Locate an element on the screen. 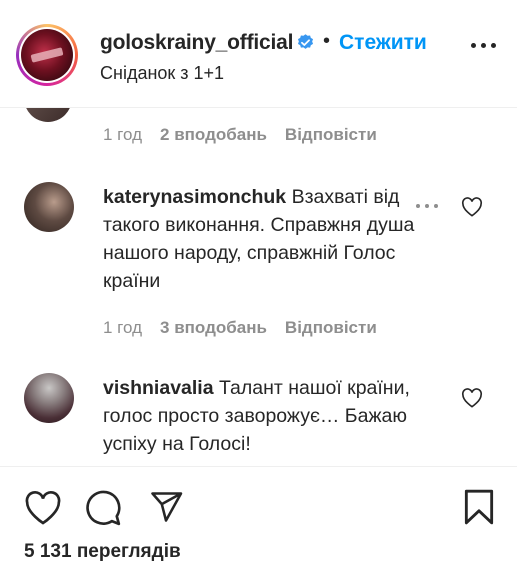 The height and width of the screenshot is (573, 517). comment-likes: 3 вподобань is located at coordinates (213, 327).